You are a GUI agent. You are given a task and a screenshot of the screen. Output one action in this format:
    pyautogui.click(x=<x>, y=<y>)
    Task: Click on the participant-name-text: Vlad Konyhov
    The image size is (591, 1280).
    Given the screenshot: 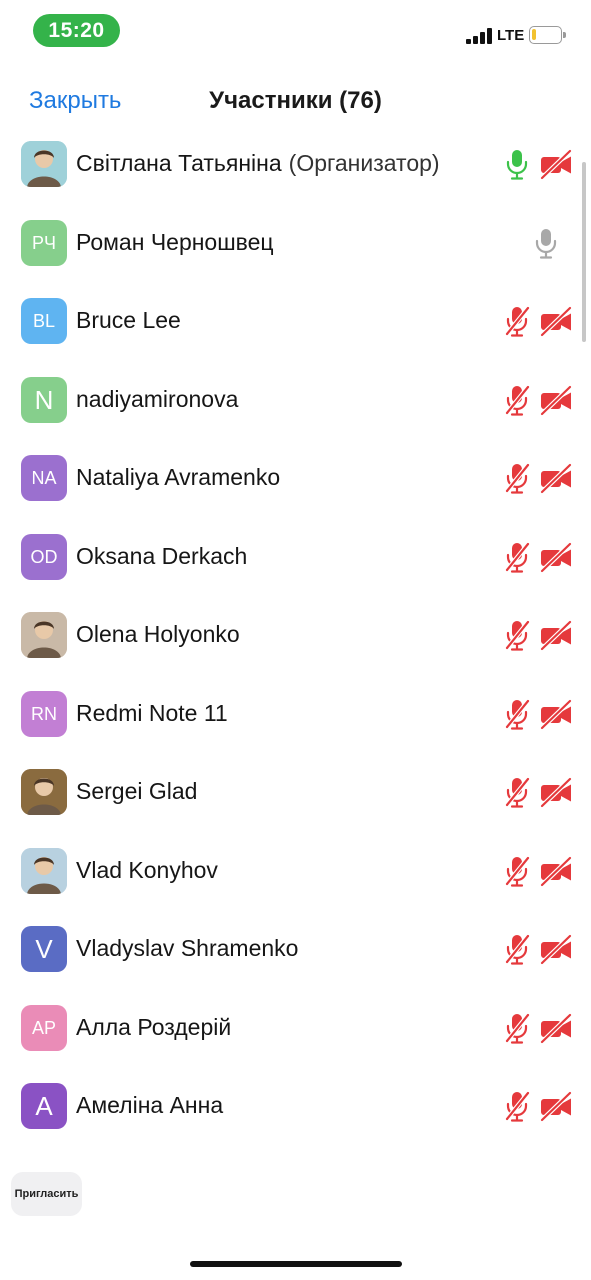 What is the action you would take?
    pyautogui.click(x=147, y=869)
    